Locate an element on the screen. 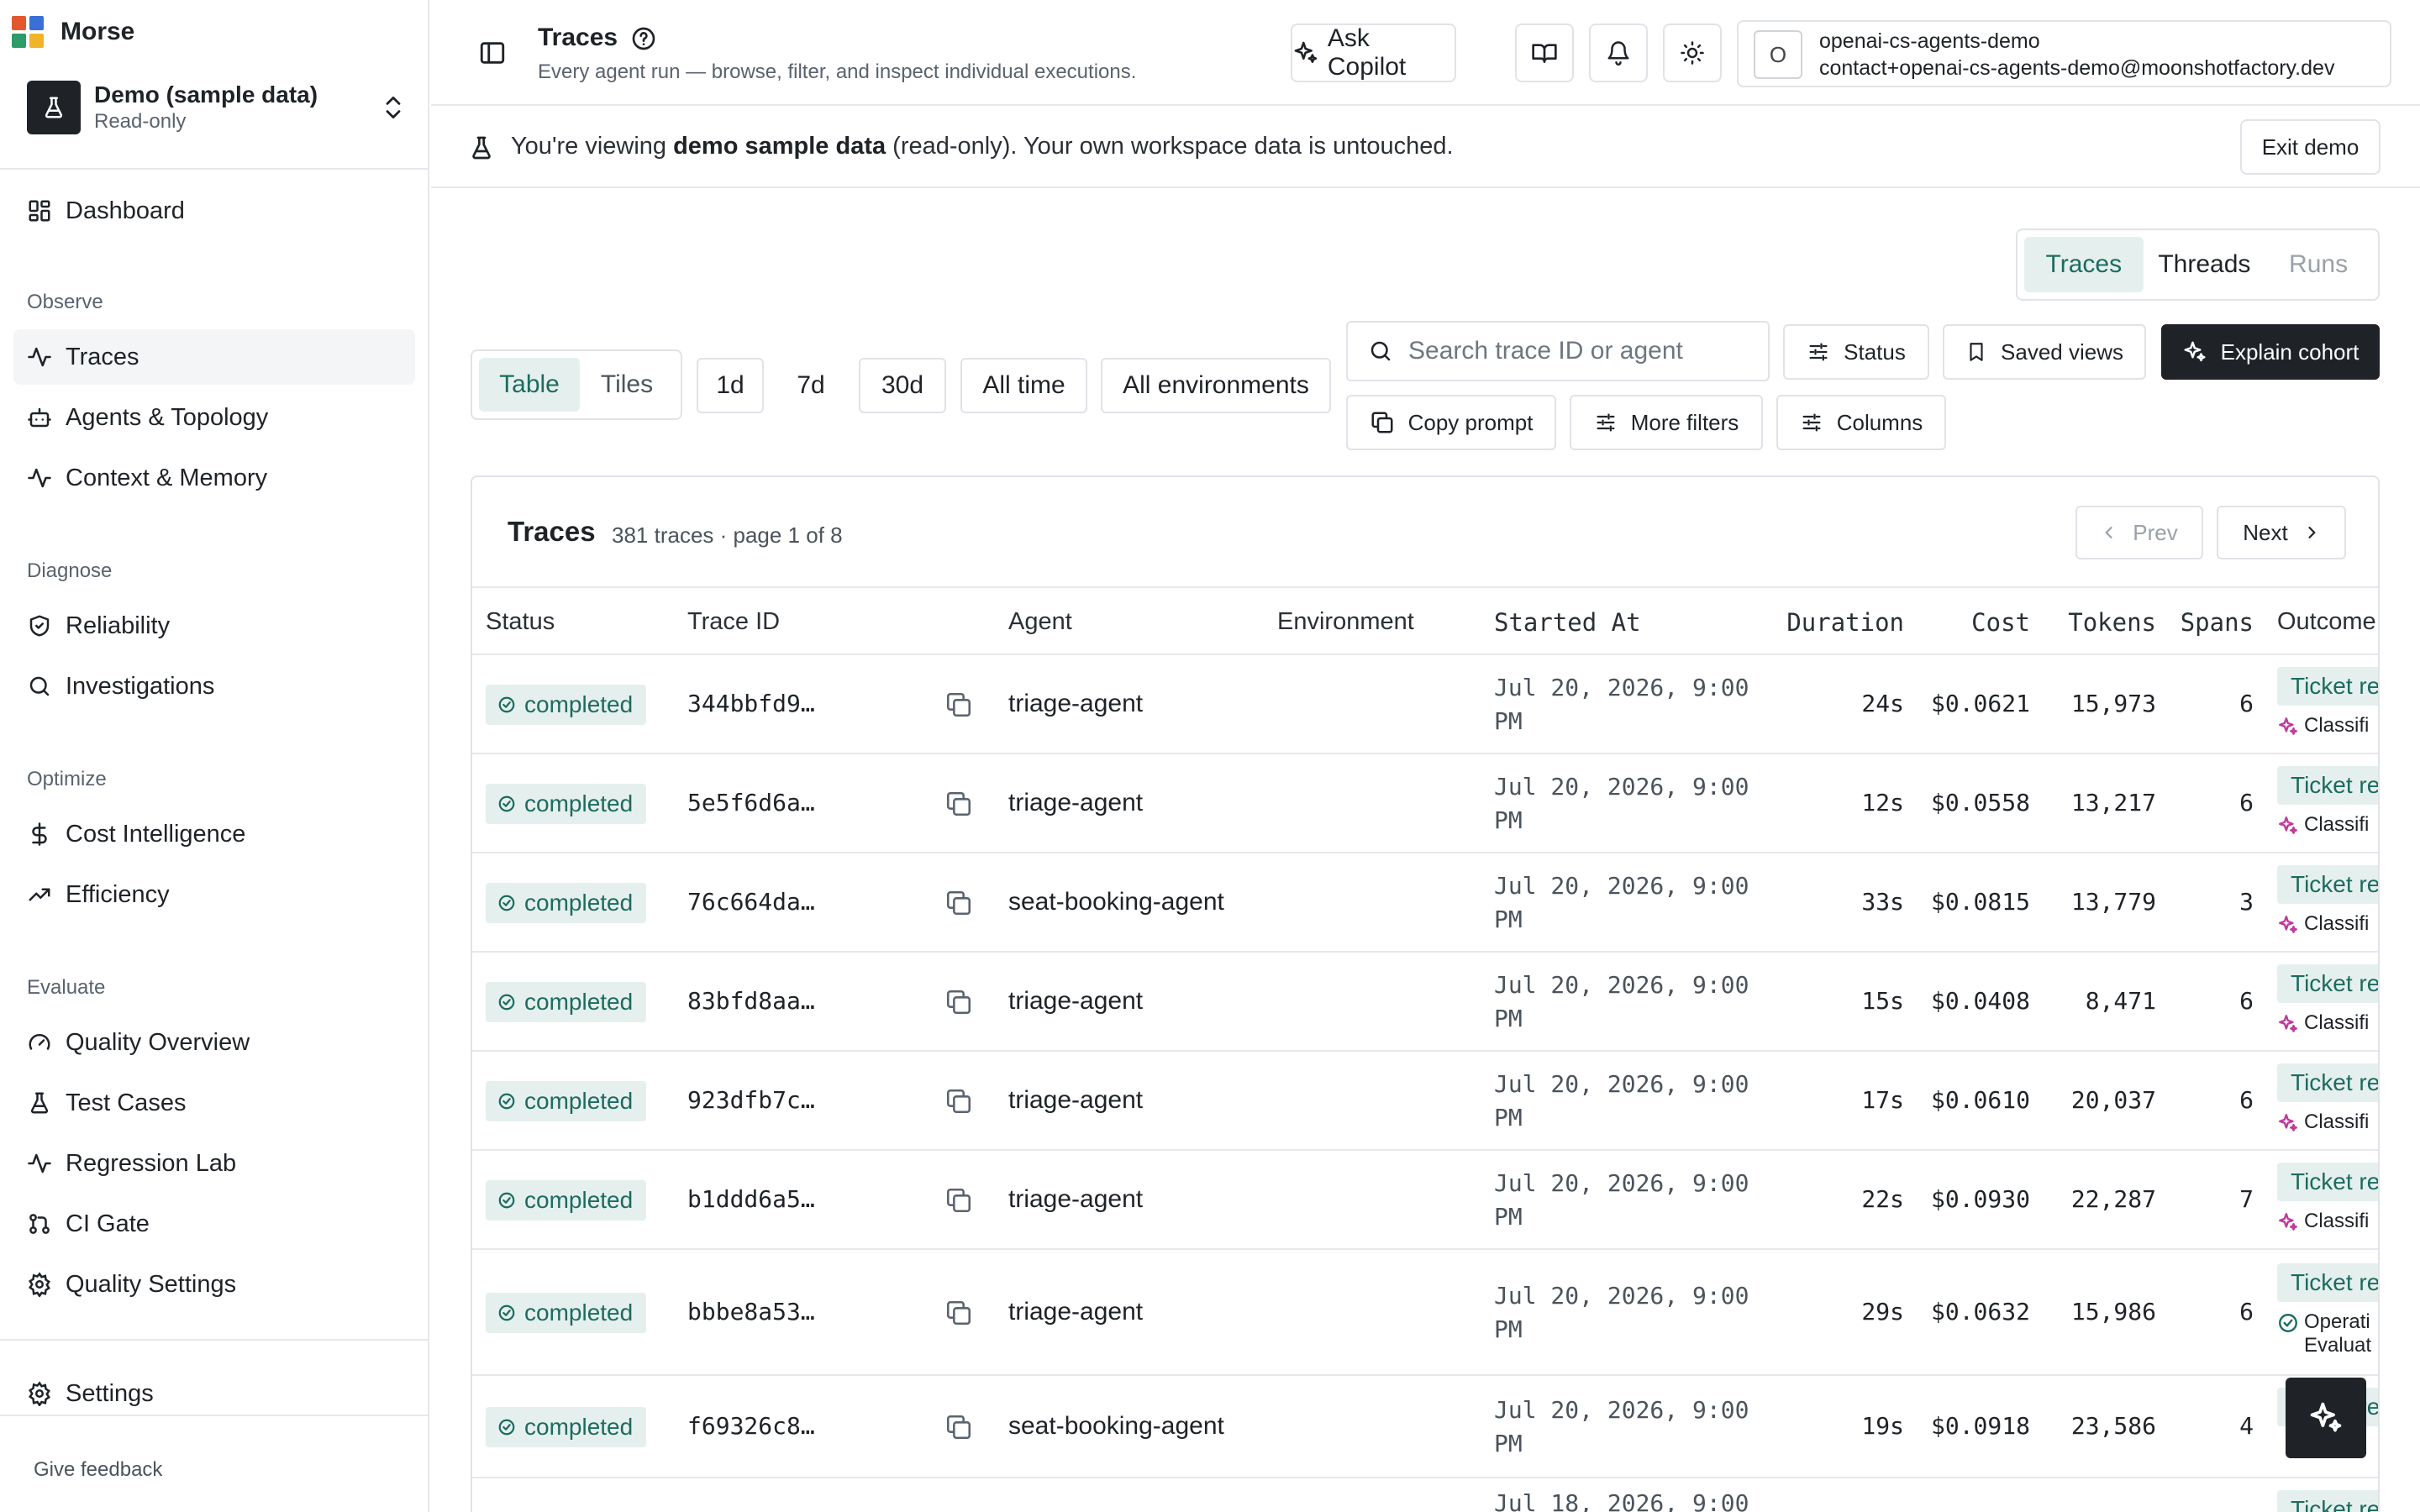 The width and height of the screenshot is (2420, 1512). column-header-outcome: Outcome is located at coordinates (2327, 622).